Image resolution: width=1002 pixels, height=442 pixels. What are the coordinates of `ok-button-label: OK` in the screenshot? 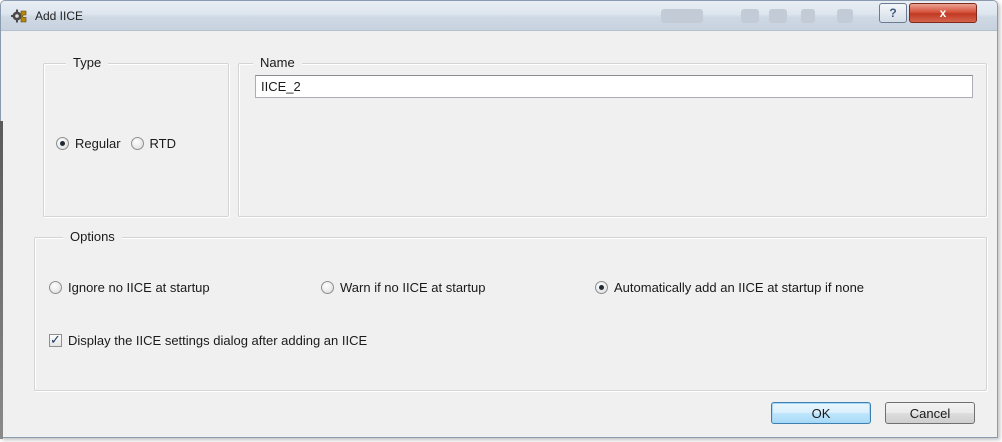 It's located at (821, 413).